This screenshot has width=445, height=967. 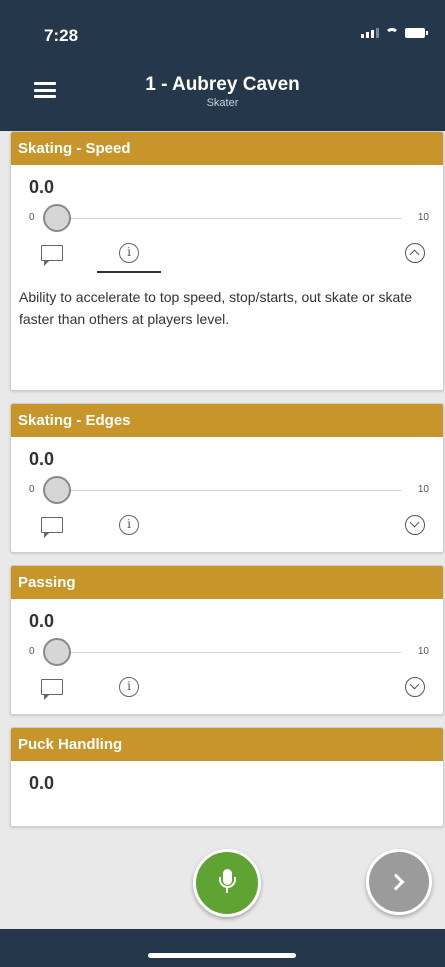 I want to click on next-button, so click(x=399, y=882).